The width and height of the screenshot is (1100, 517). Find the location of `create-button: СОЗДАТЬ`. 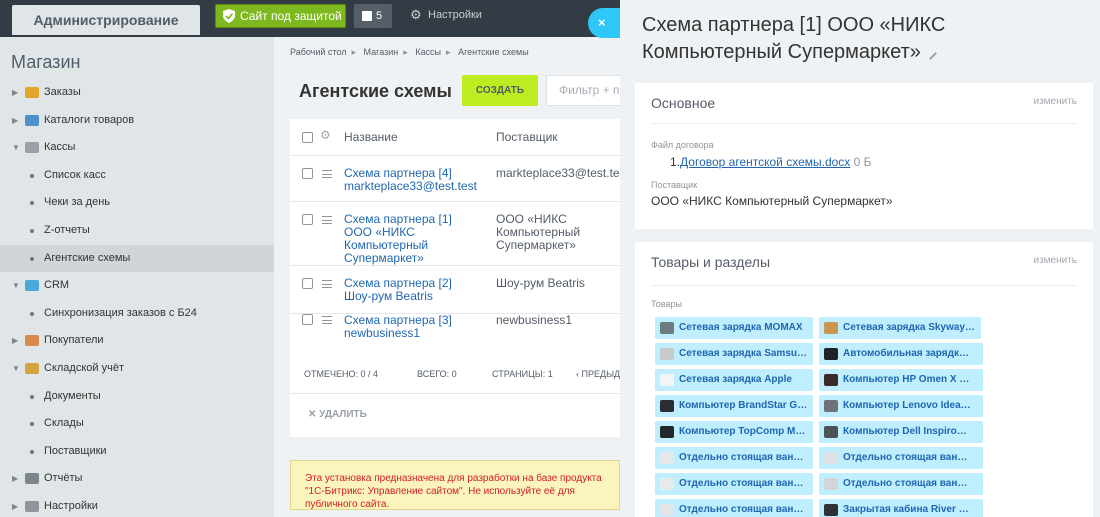

create-button: СОЗДАТЬ is located at coordinates (500, 90).